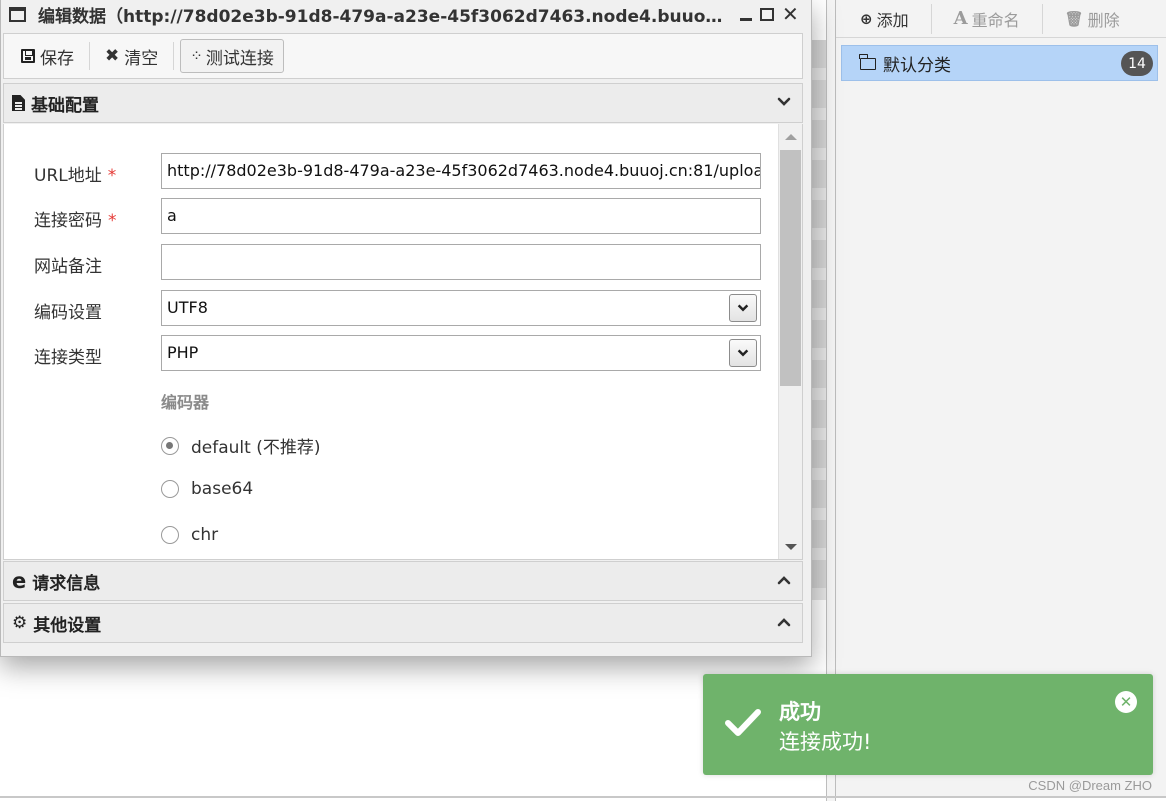 This screenshot has height=801, width=1166. What do you see at coordinates (461, 353) in the screenshot?
I see `type-select: PHP` at bounding box center [461, 353].